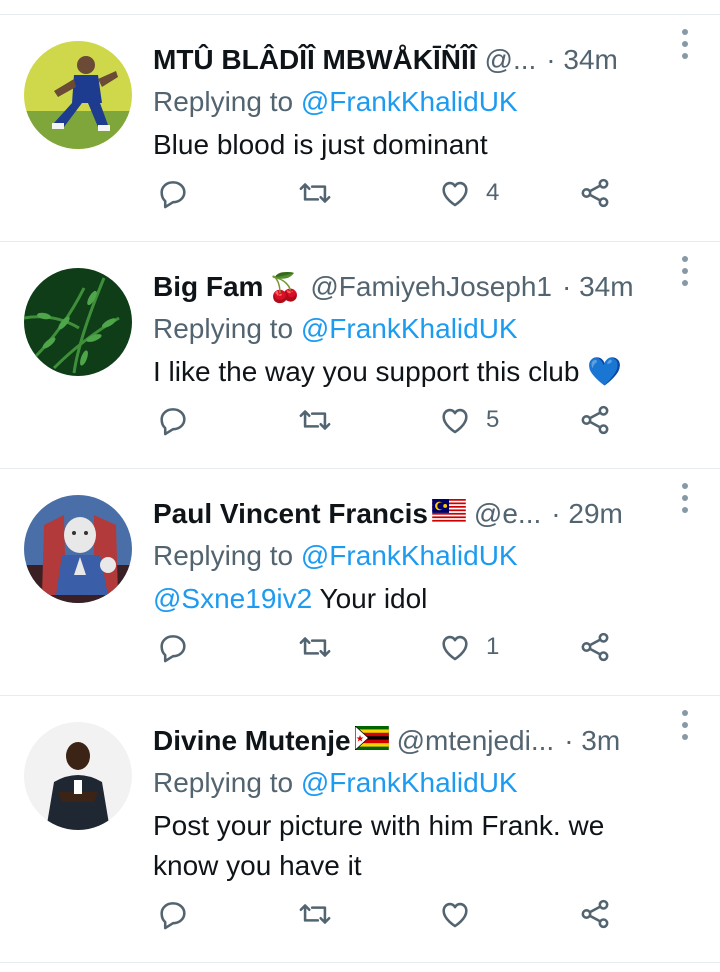 The height and width of the screenshot is (972, 720). I want to click on tweet-header: Paul Vincent Francis @e... · 29m, so click(426, 514).